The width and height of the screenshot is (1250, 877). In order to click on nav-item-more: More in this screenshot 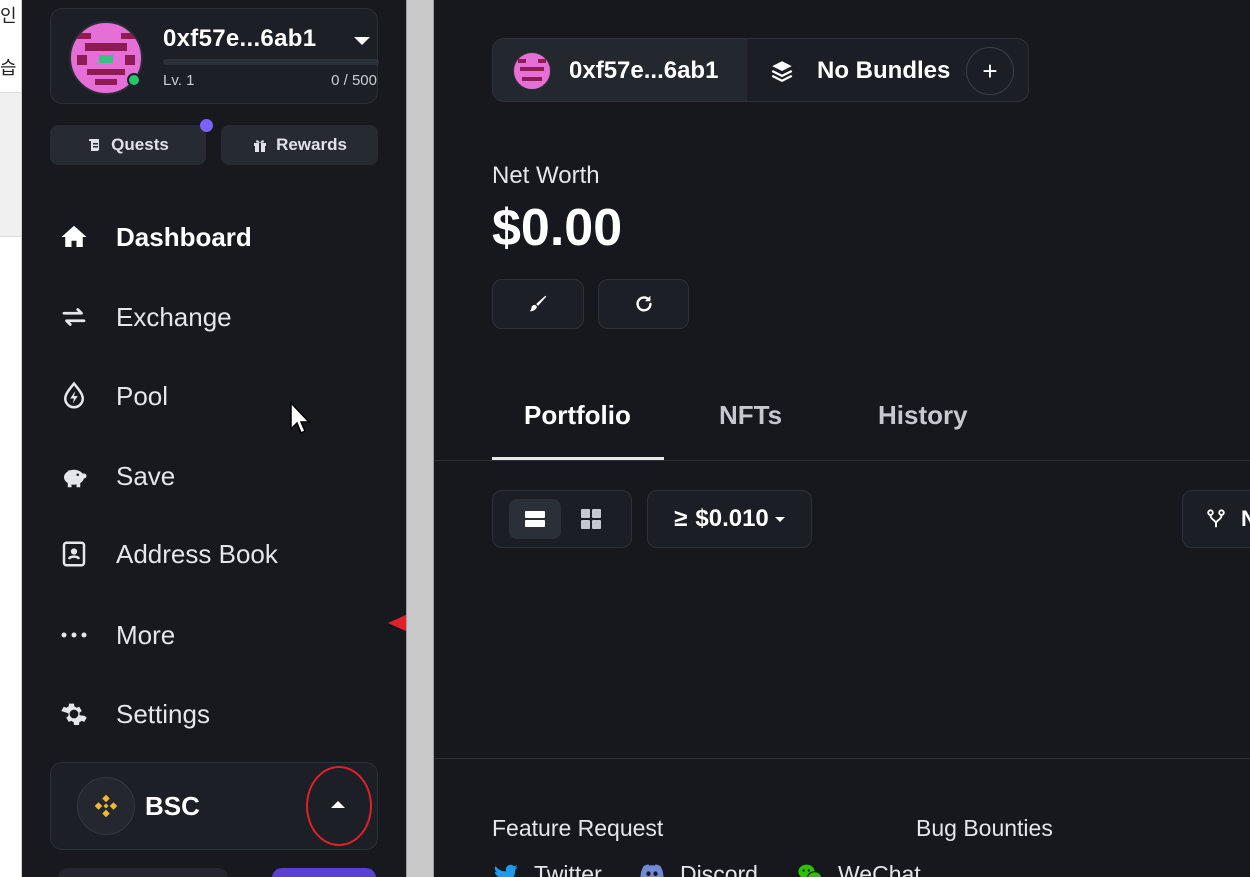, I will do `click(115, 635)`.